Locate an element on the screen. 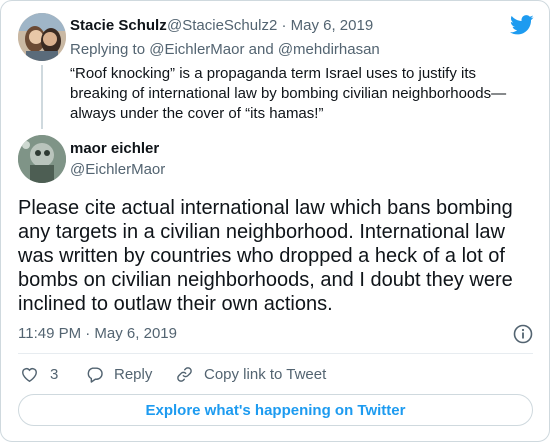  reply-button: Reply is located at coordinates (118, 374).